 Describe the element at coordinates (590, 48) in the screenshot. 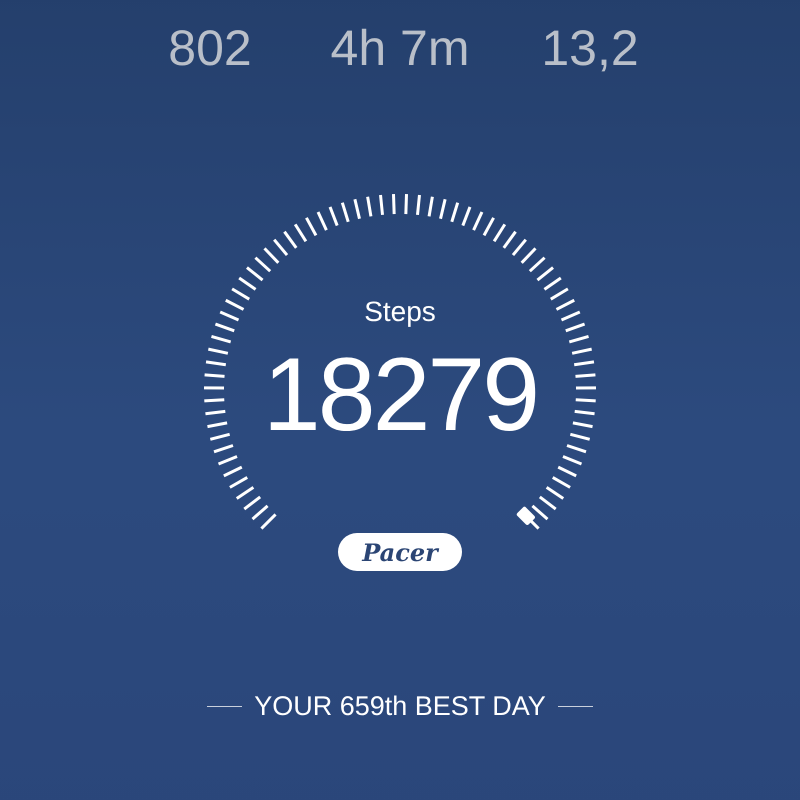

I see `stat-value: 13,2` at that location.